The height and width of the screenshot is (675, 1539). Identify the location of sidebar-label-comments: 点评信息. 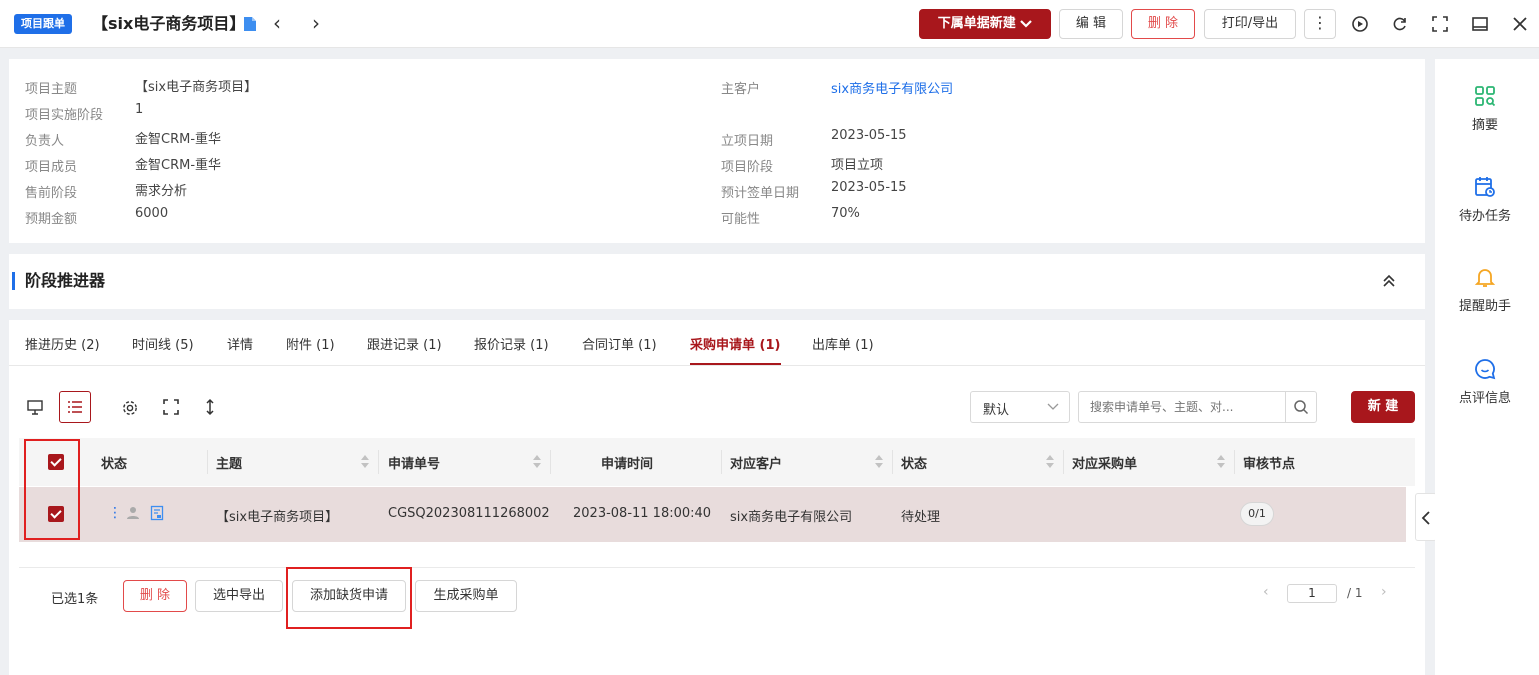
(1484, 398).